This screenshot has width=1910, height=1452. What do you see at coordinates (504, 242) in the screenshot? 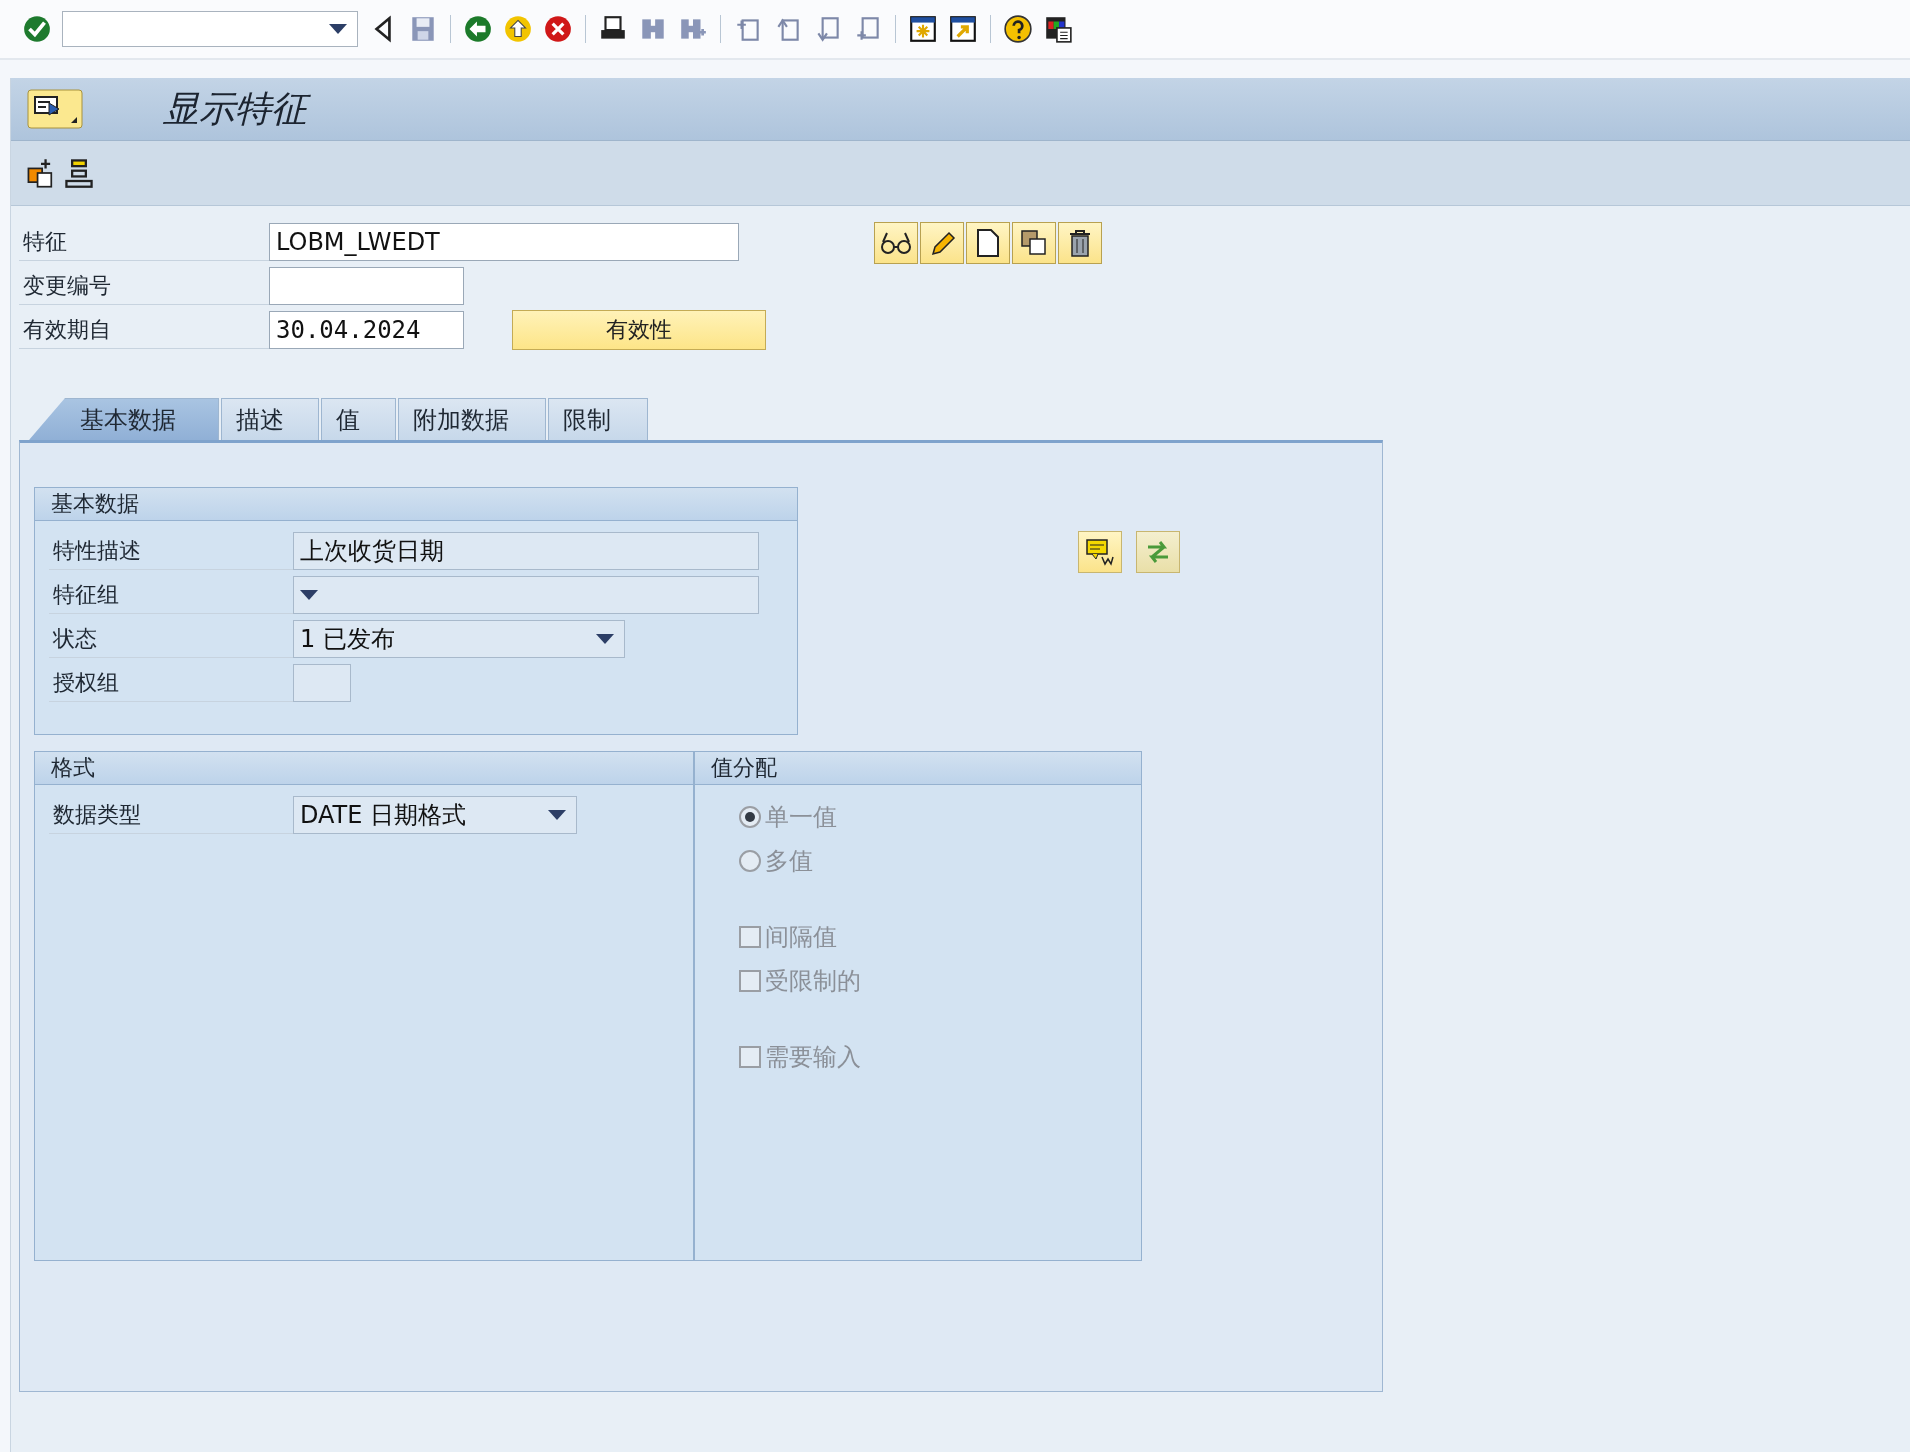
I see `input-field: LOBM_LWEDT` at bounding box center [504, 242].